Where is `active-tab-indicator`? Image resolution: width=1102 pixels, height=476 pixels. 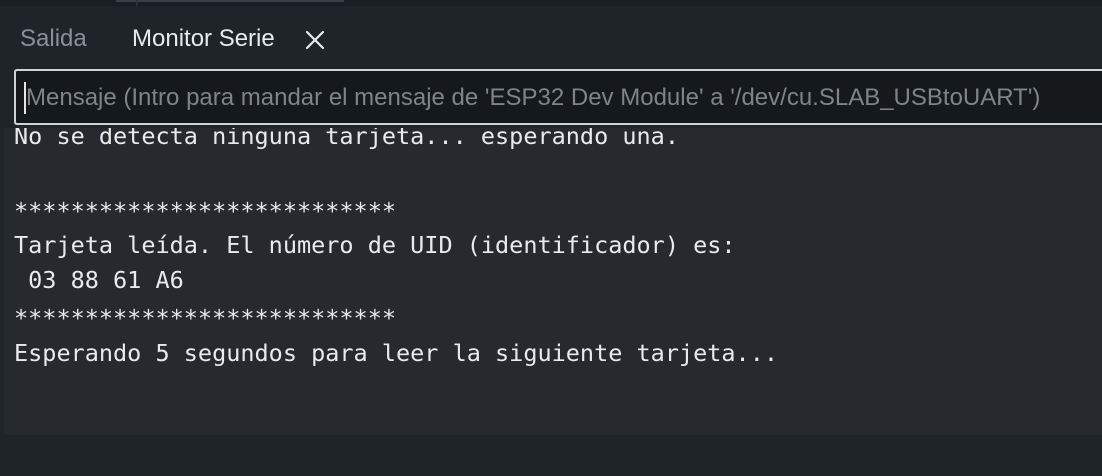 active-tab-indicator is located at coordinates (230, 1).